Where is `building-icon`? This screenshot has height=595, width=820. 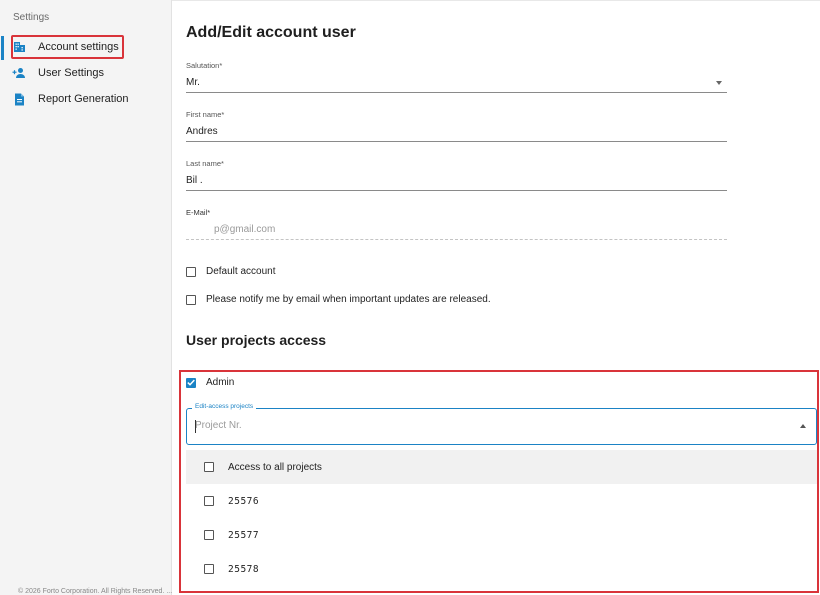
building-icon is located at coordinates (19, 47).